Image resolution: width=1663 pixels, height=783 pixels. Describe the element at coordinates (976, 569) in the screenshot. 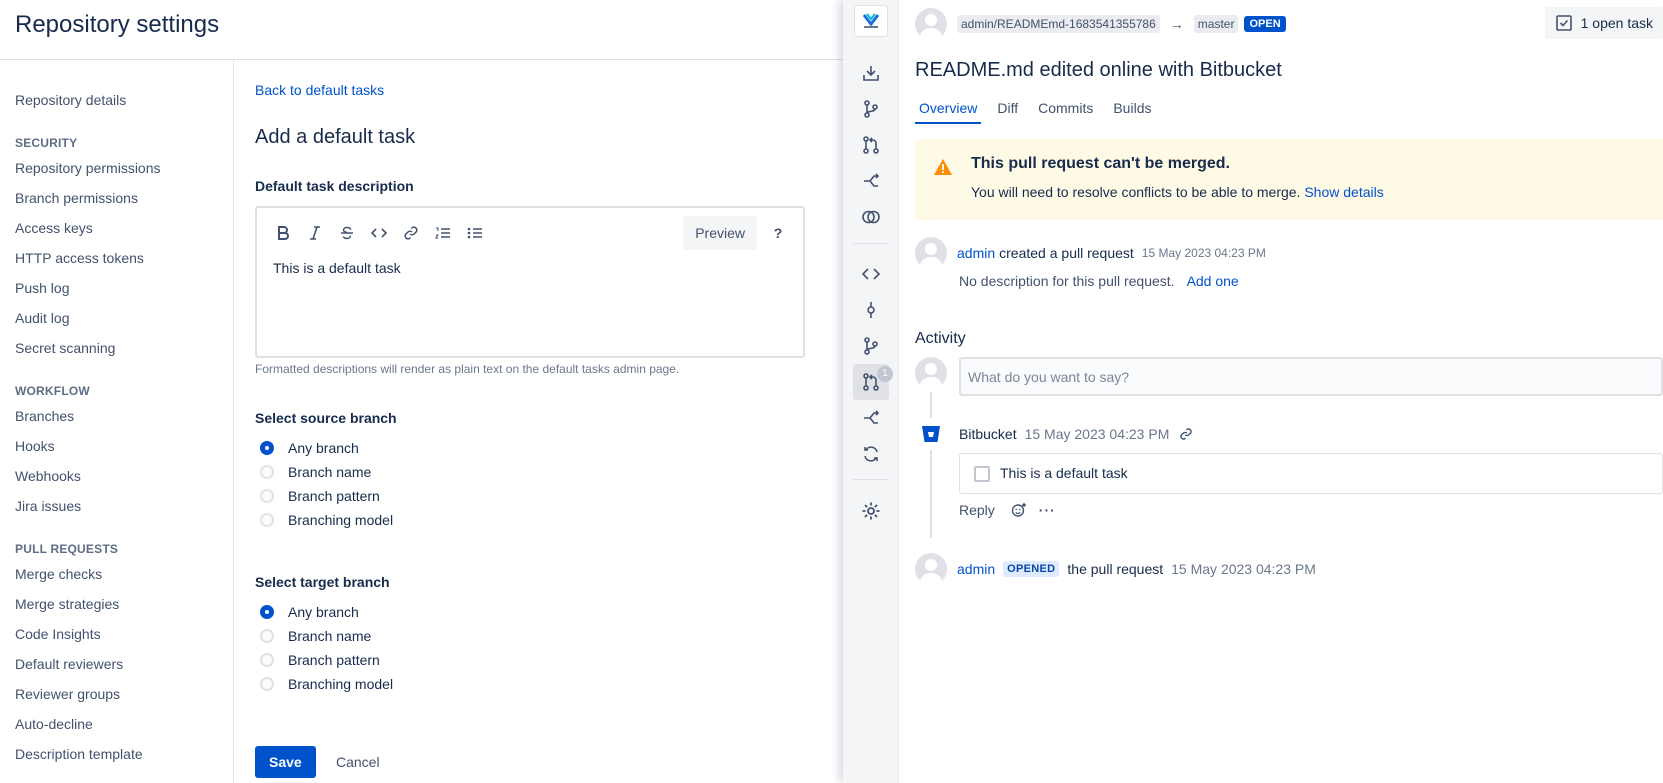

I see `opened-by-user: admin` at that location.